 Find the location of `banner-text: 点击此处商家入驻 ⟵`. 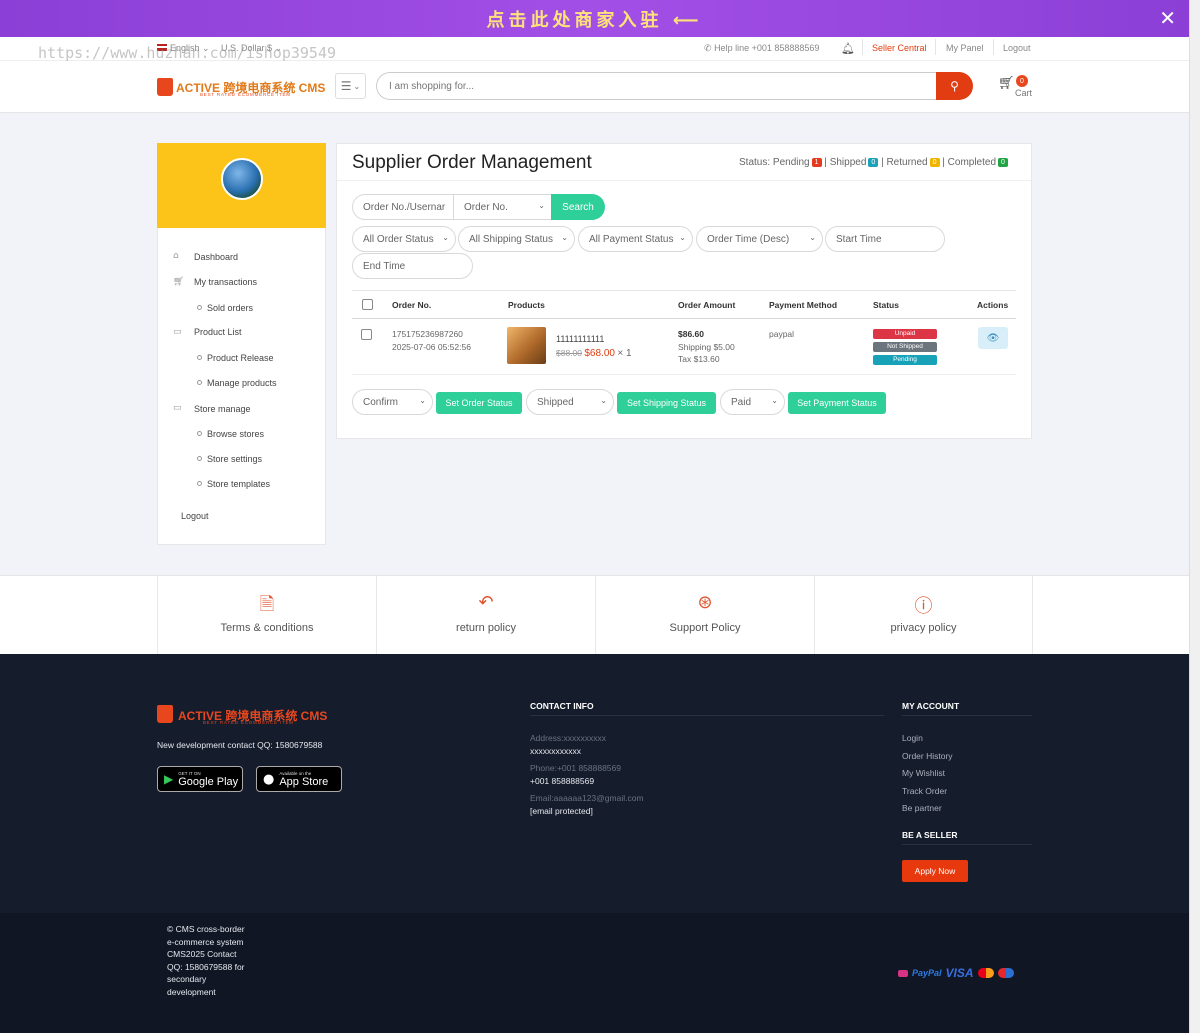

banner-text: 点击此处商家入驻 ⟵ is located at coordinates (594, 19).